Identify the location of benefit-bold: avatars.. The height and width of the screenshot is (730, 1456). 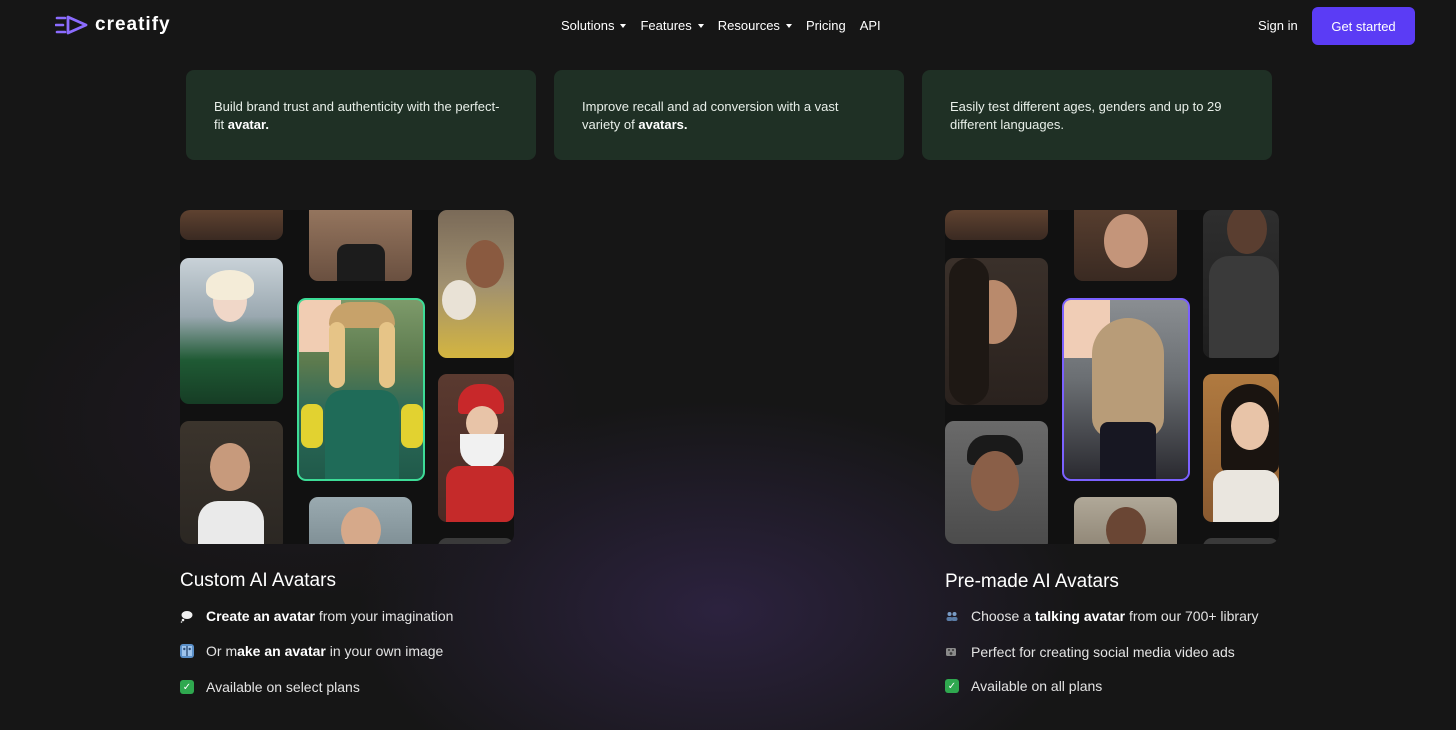
(663, 124).